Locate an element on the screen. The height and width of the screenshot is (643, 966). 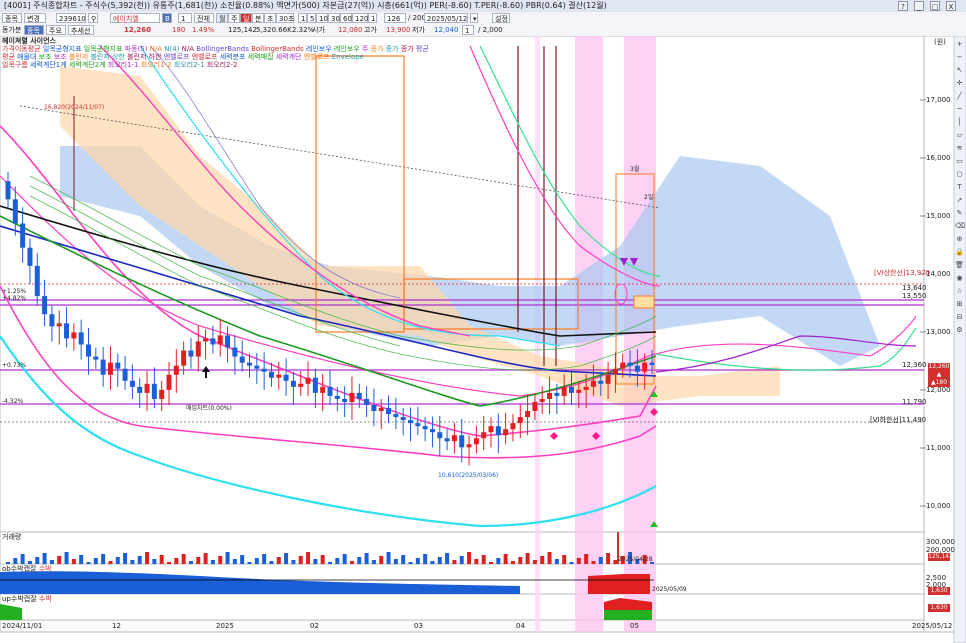
date-input: 2025/05/12 is located at coordinates (446, 18).